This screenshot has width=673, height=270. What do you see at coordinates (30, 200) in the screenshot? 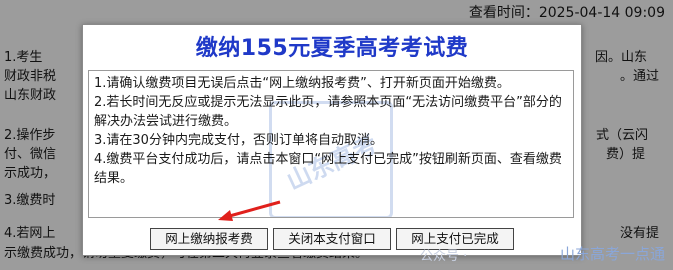
I see `bg-text: 3.缴费时` at bounding box center [30, 200].